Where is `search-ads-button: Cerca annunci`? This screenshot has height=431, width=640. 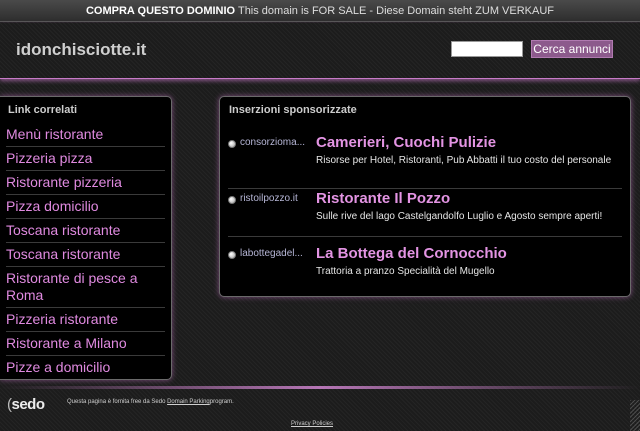 search-ads-button: Cerca annunci is located at coordinates (572, 49).